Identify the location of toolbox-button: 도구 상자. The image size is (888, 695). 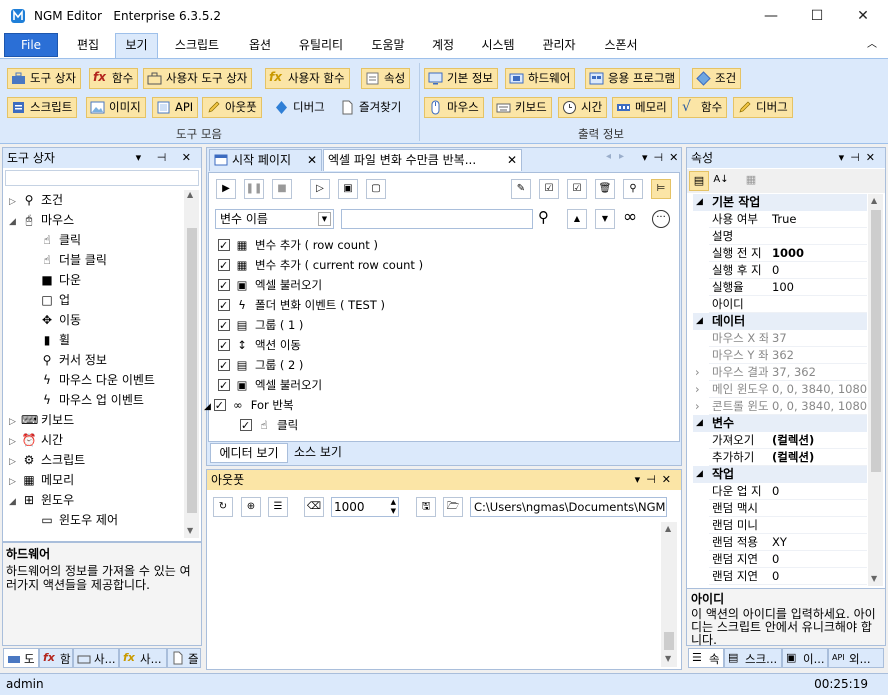
(44, 78).